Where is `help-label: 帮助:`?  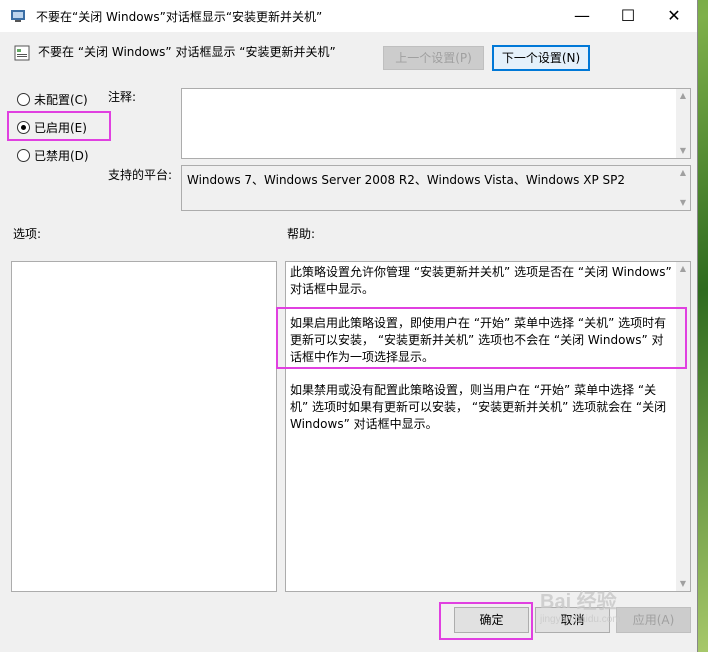 help-label: 帮助: is located at coordinates (301, 234).